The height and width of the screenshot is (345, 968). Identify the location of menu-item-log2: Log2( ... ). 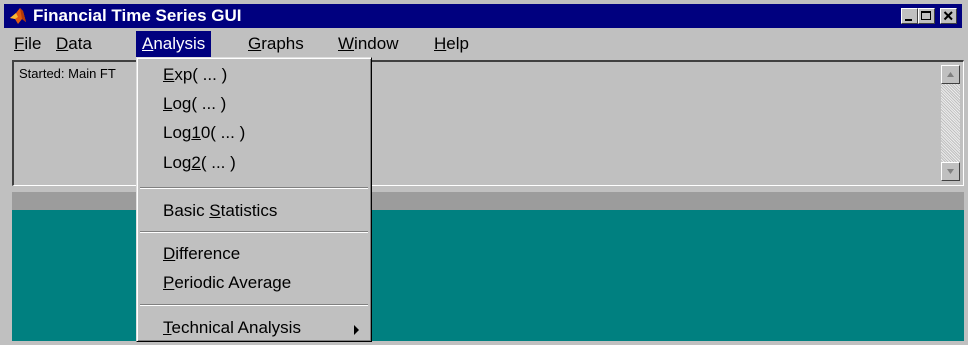
(199, 163).